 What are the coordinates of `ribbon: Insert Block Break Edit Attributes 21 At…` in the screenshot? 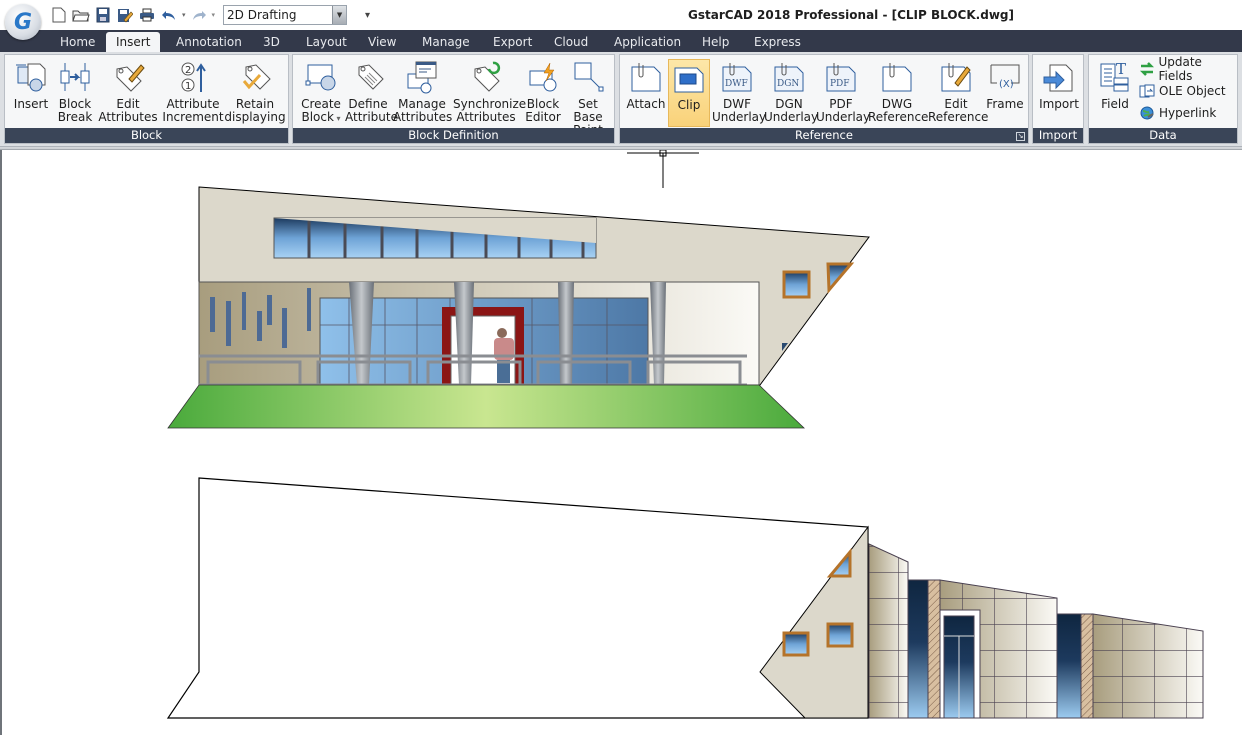 It's located at (621, 99).